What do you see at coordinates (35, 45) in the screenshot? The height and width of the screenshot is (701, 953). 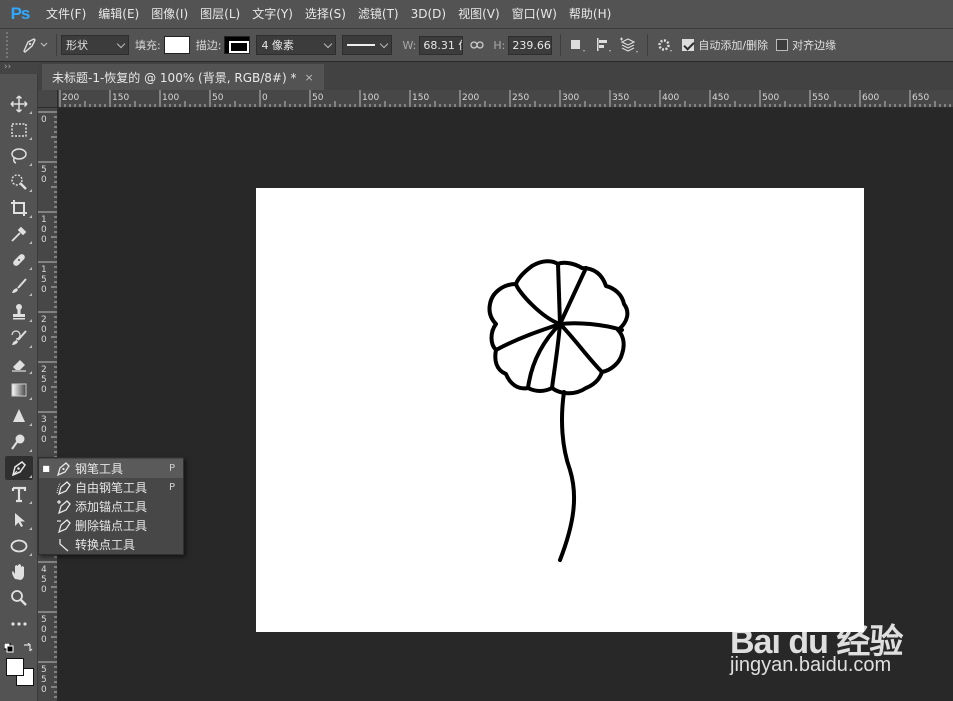 I see `pen-tool-preset-icon` at bounding box center [35, 45].